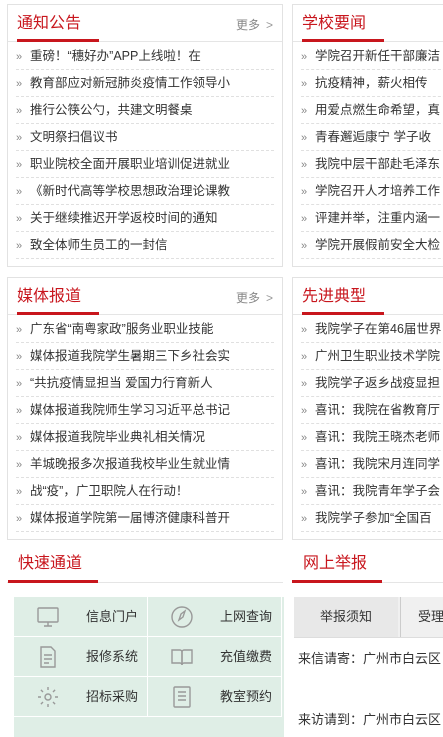 The height and width of the screenshot is (737, 443). I want to click on list-item: » 媒体报道我院师生学习习近平总书记, so click(145, 410).